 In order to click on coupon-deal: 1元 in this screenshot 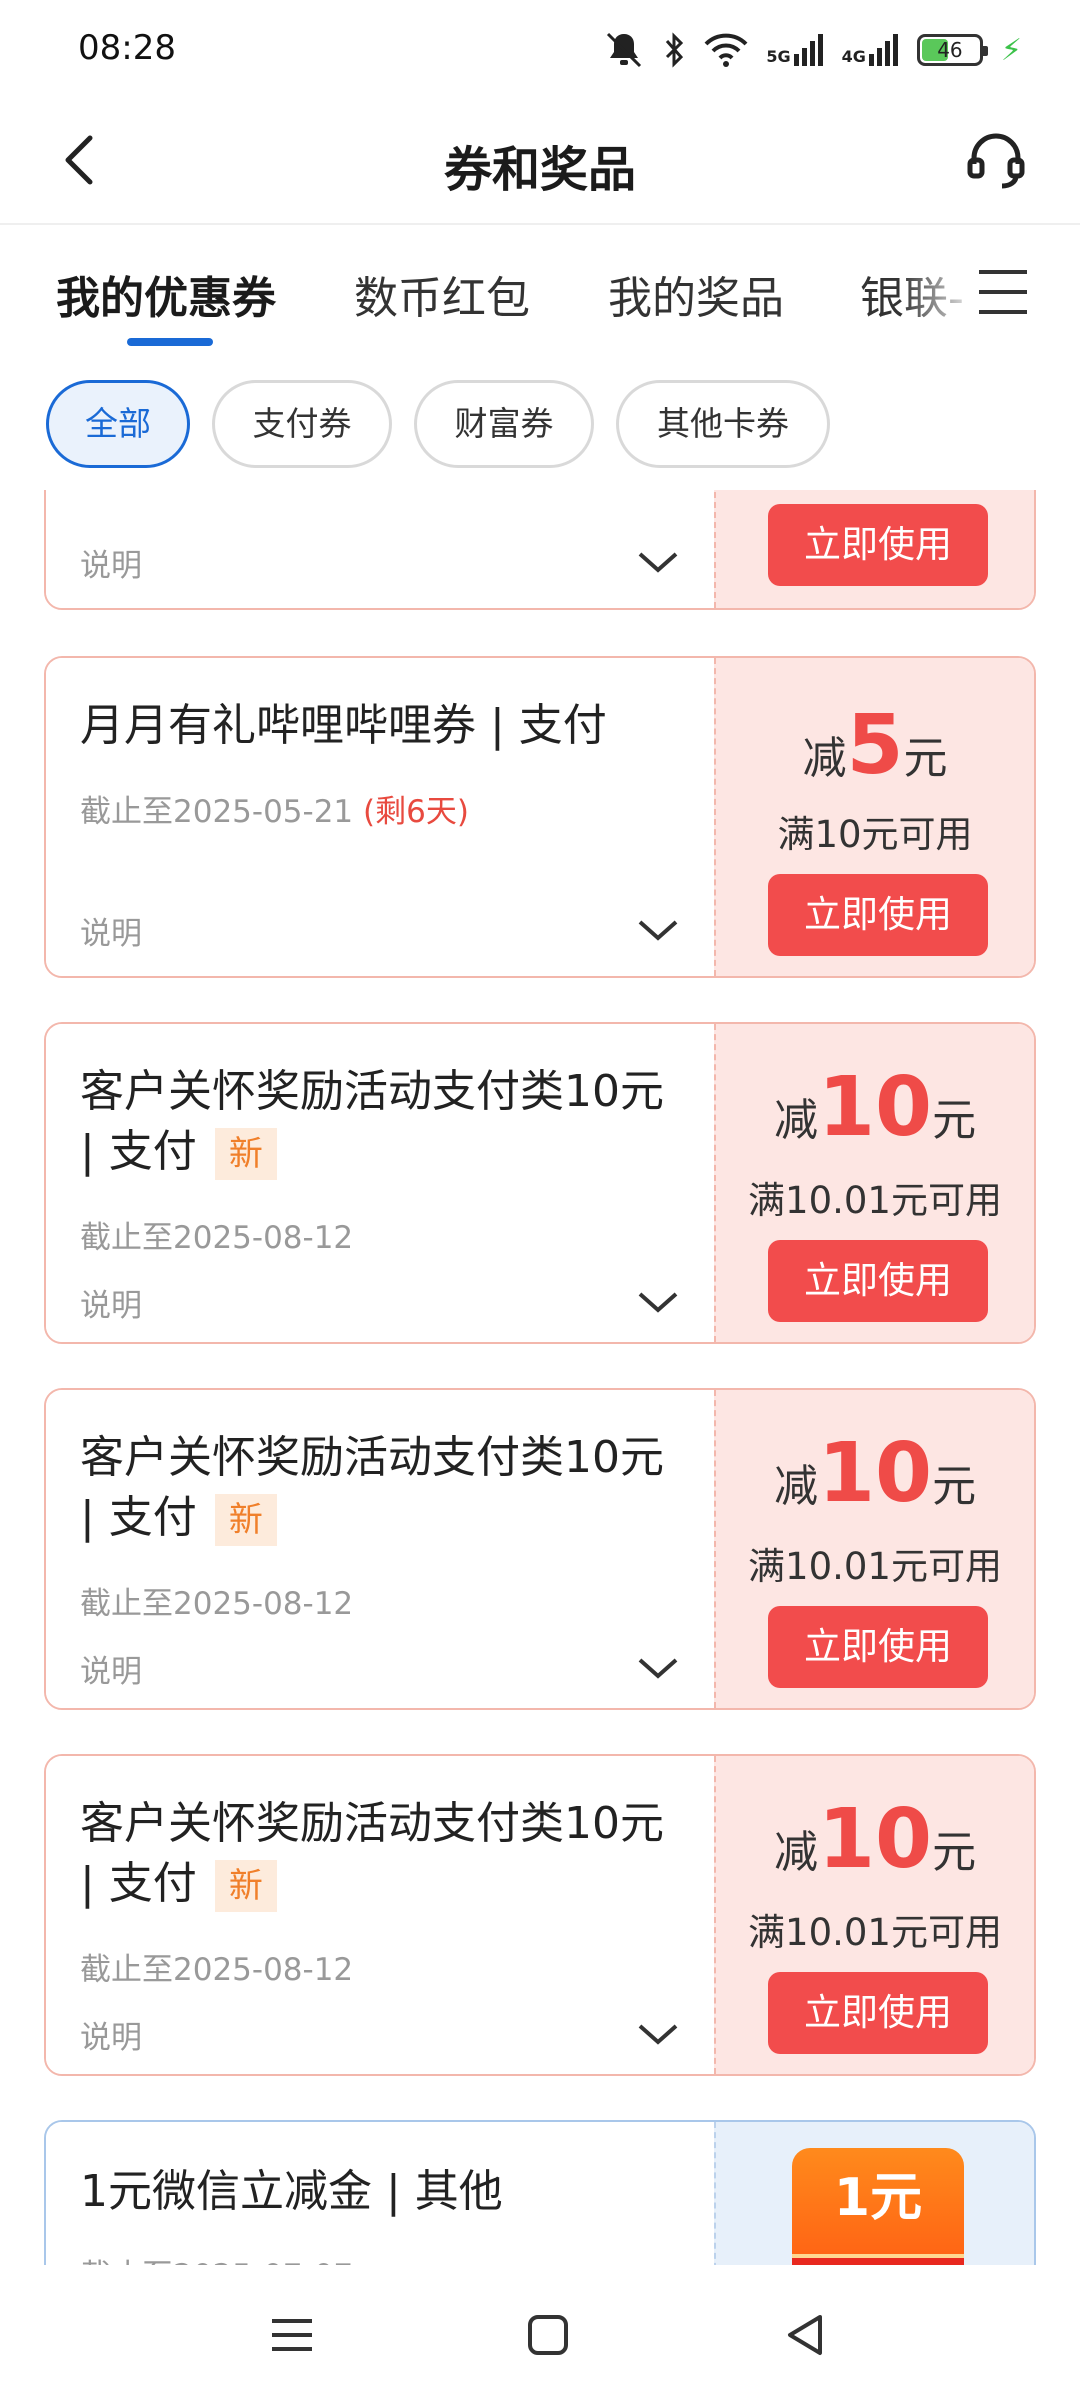, I will do `click(874, 2193)`.